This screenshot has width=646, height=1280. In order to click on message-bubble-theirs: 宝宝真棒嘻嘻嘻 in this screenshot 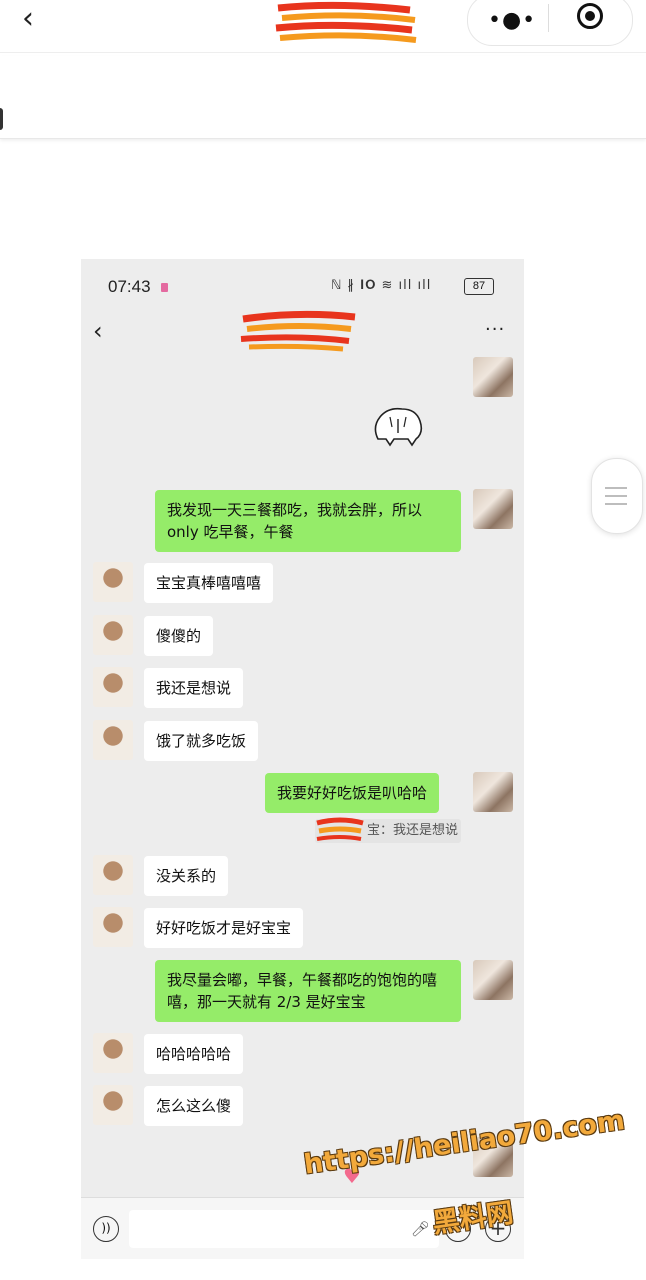, I will do `click(209, 583)`.